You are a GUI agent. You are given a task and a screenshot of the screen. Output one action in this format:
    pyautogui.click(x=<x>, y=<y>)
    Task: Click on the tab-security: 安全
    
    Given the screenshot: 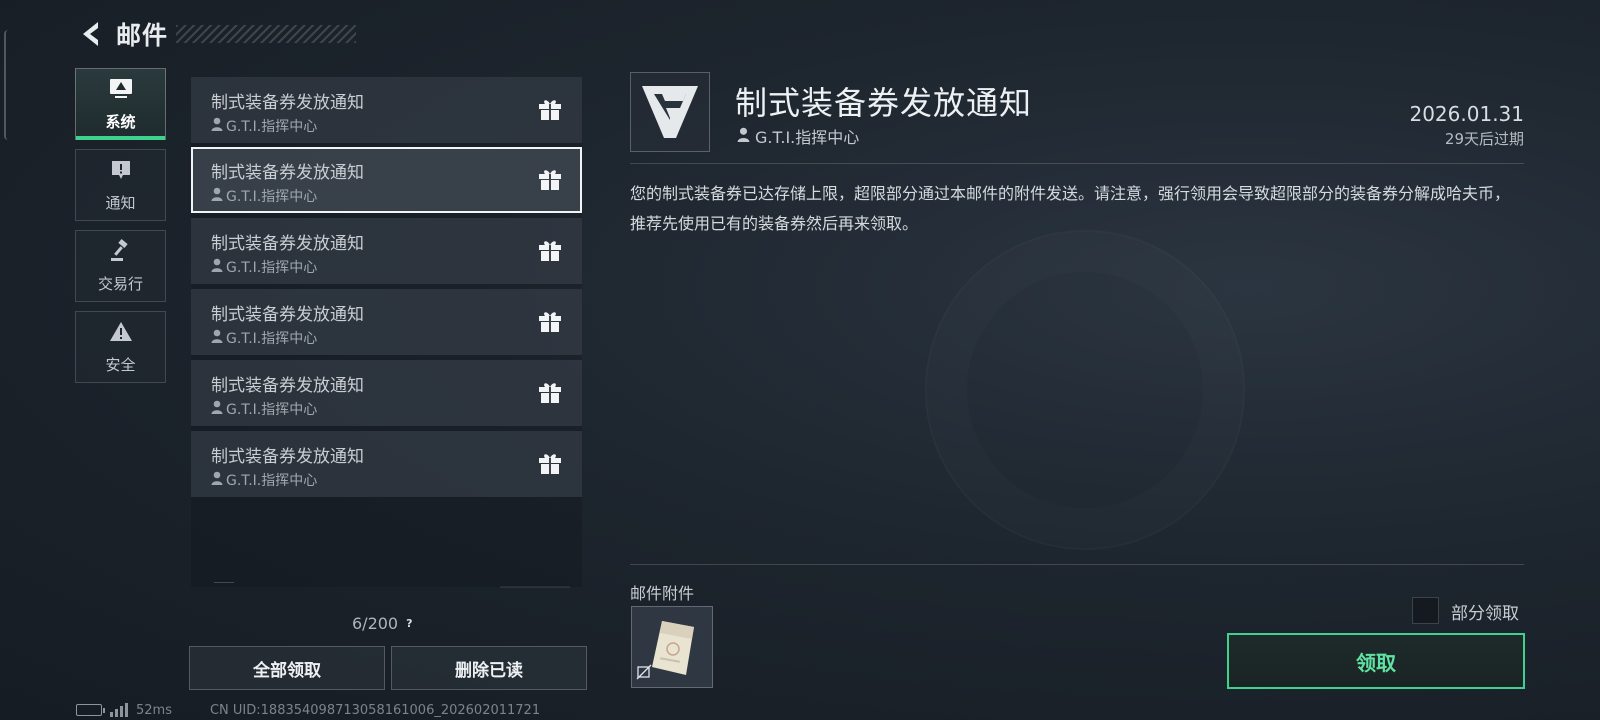 What is the action you would take?
    pyautogui.click(x=120, y=347)
    